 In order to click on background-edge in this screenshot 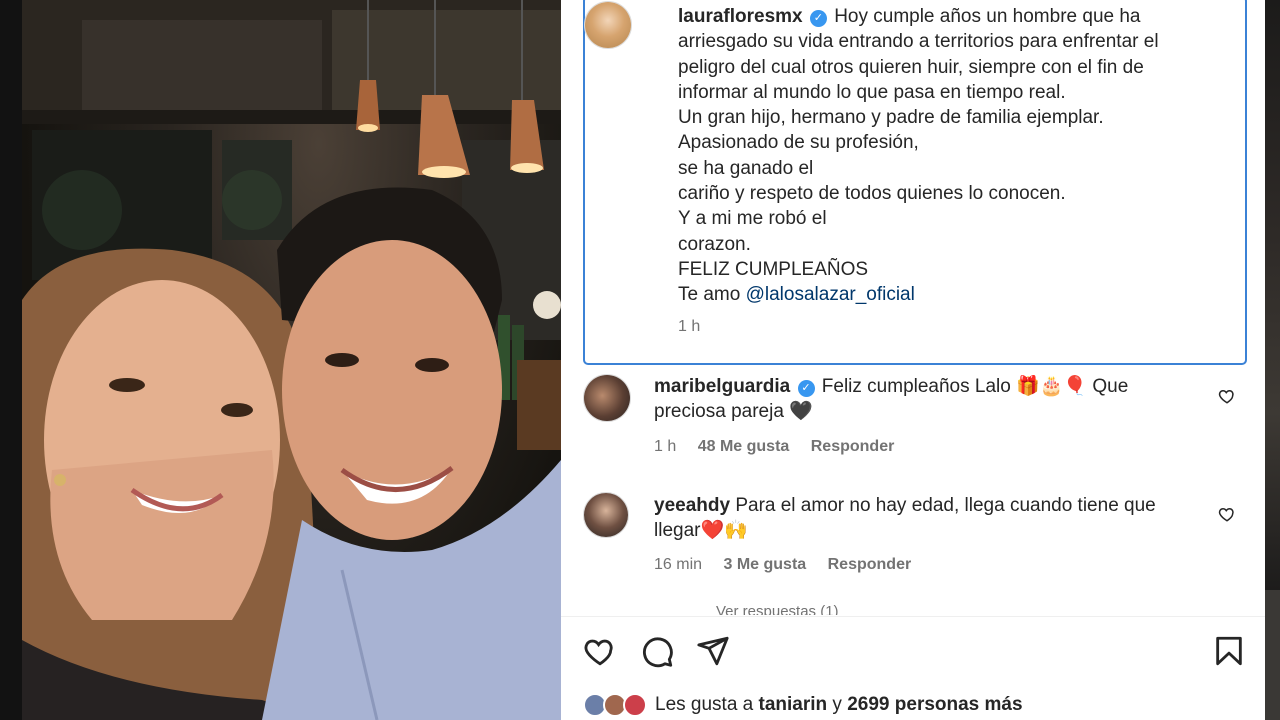, I will do `click(1272, 655)`.